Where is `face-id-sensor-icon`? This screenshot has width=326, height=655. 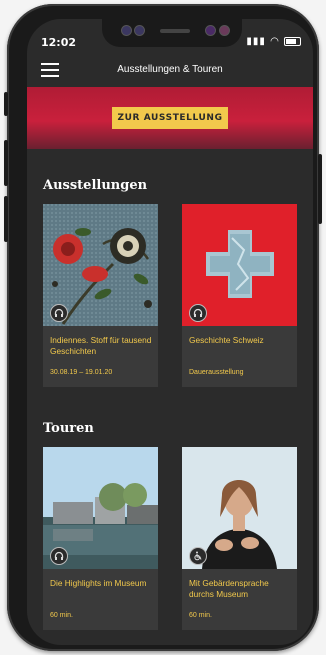 face-id-sensor-icon is located at coordinates (210, 30).